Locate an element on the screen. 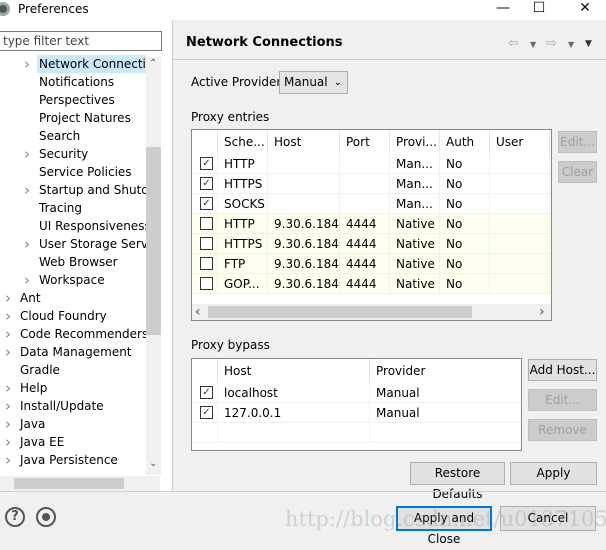  table-row: HTTPS 9.30.6.184 4444 Native No is located at coordinates (371, 244).